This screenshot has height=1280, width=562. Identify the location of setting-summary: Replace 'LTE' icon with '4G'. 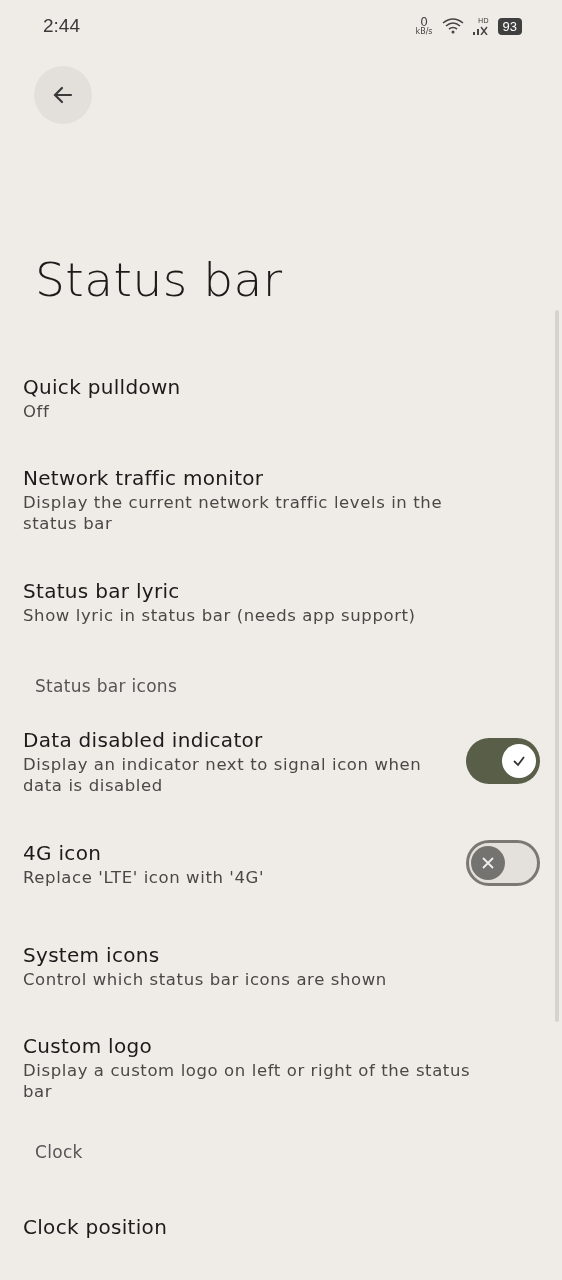
(144, 877).